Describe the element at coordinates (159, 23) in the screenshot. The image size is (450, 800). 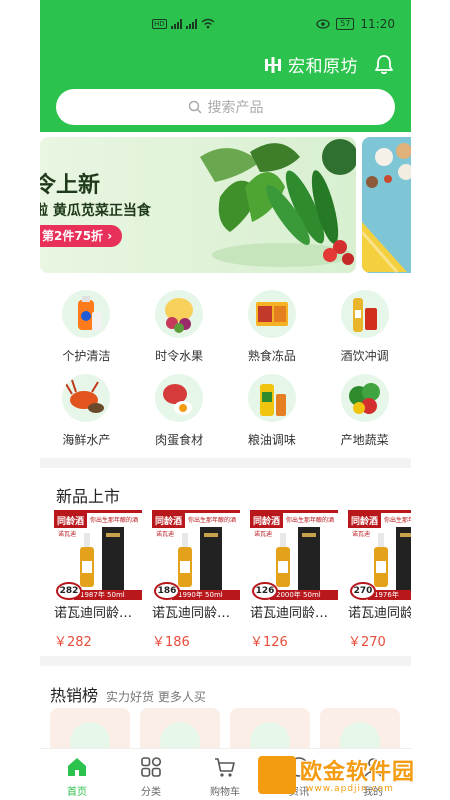
I see `hd-badge: HD` at that location.